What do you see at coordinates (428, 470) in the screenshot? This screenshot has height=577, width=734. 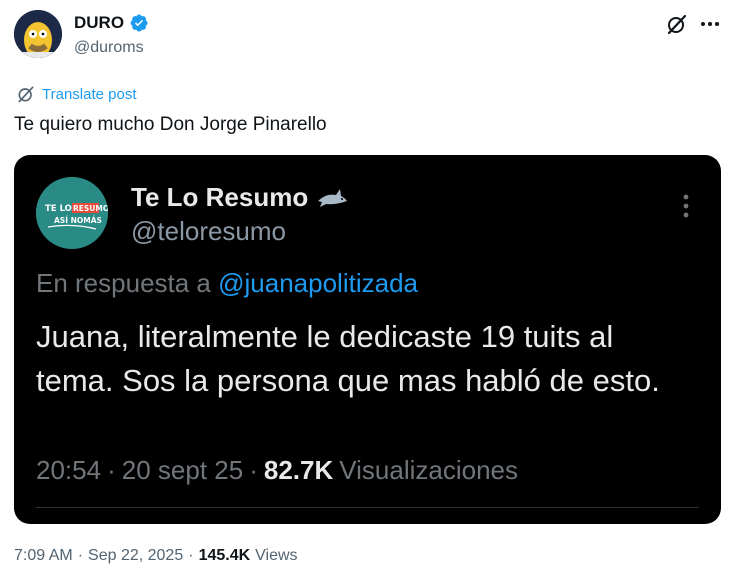 I see `quoted-views-label: Visualizaciones` at bounding box center [428, 470].